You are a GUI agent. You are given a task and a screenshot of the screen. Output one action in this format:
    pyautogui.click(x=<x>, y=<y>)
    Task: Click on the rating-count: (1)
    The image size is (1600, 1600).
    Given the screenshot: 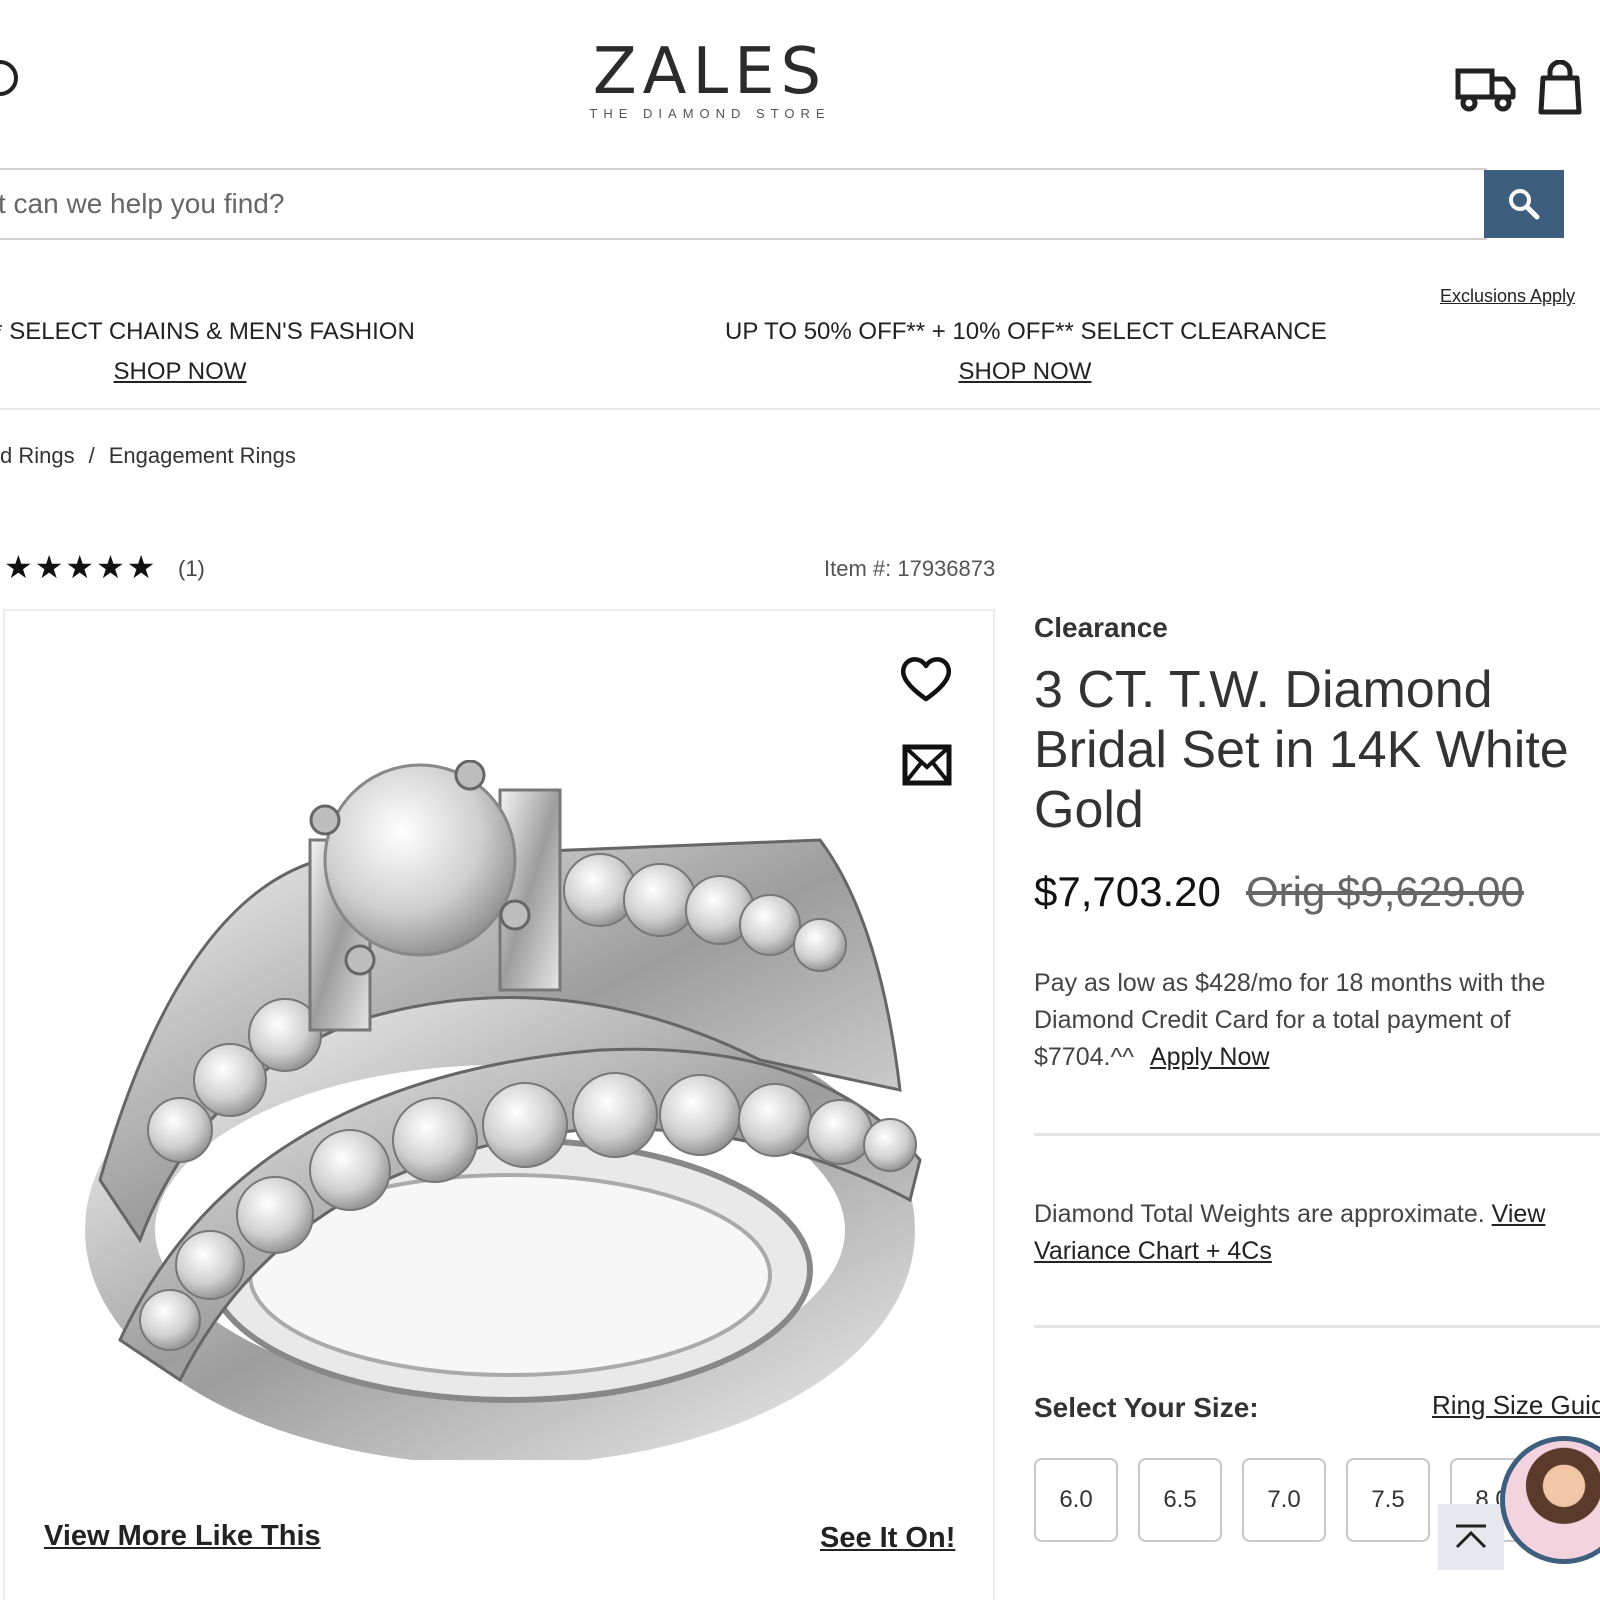 What is the action you would take?
    pyautogui.click(x=191, y=569)
    